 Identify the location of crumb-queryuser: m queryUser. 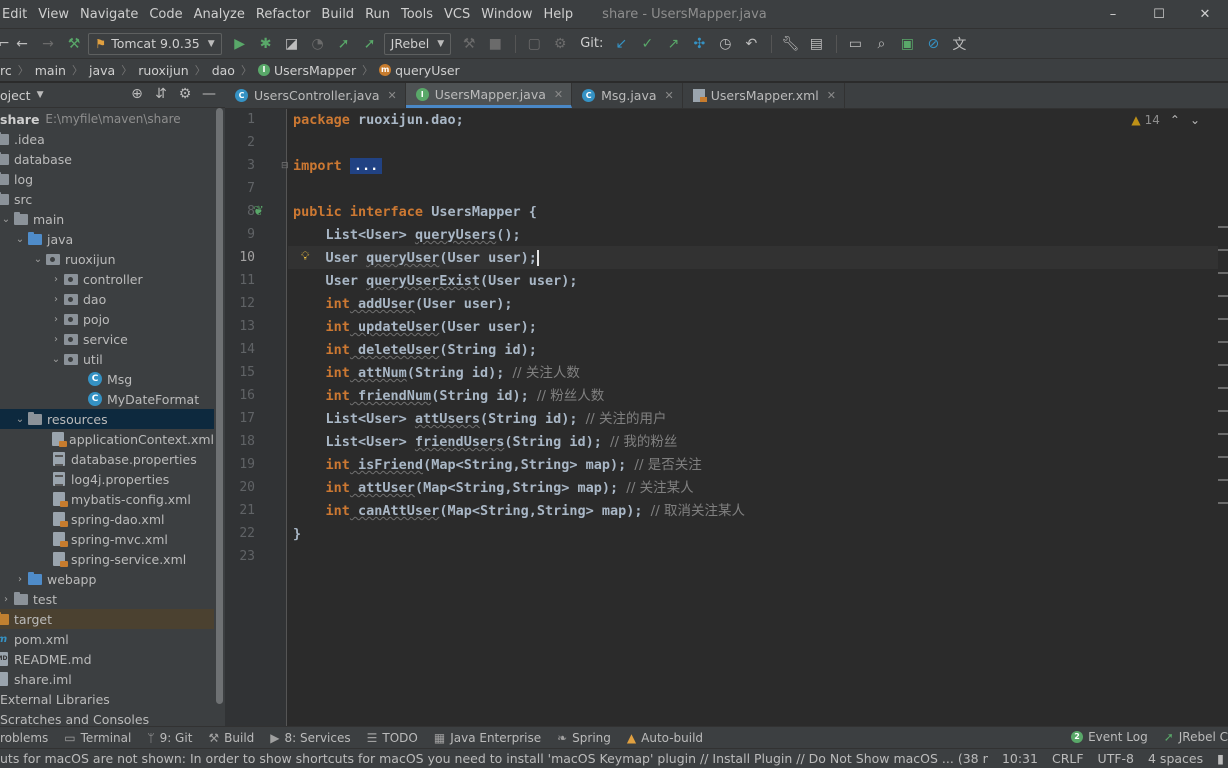
(419, 70).